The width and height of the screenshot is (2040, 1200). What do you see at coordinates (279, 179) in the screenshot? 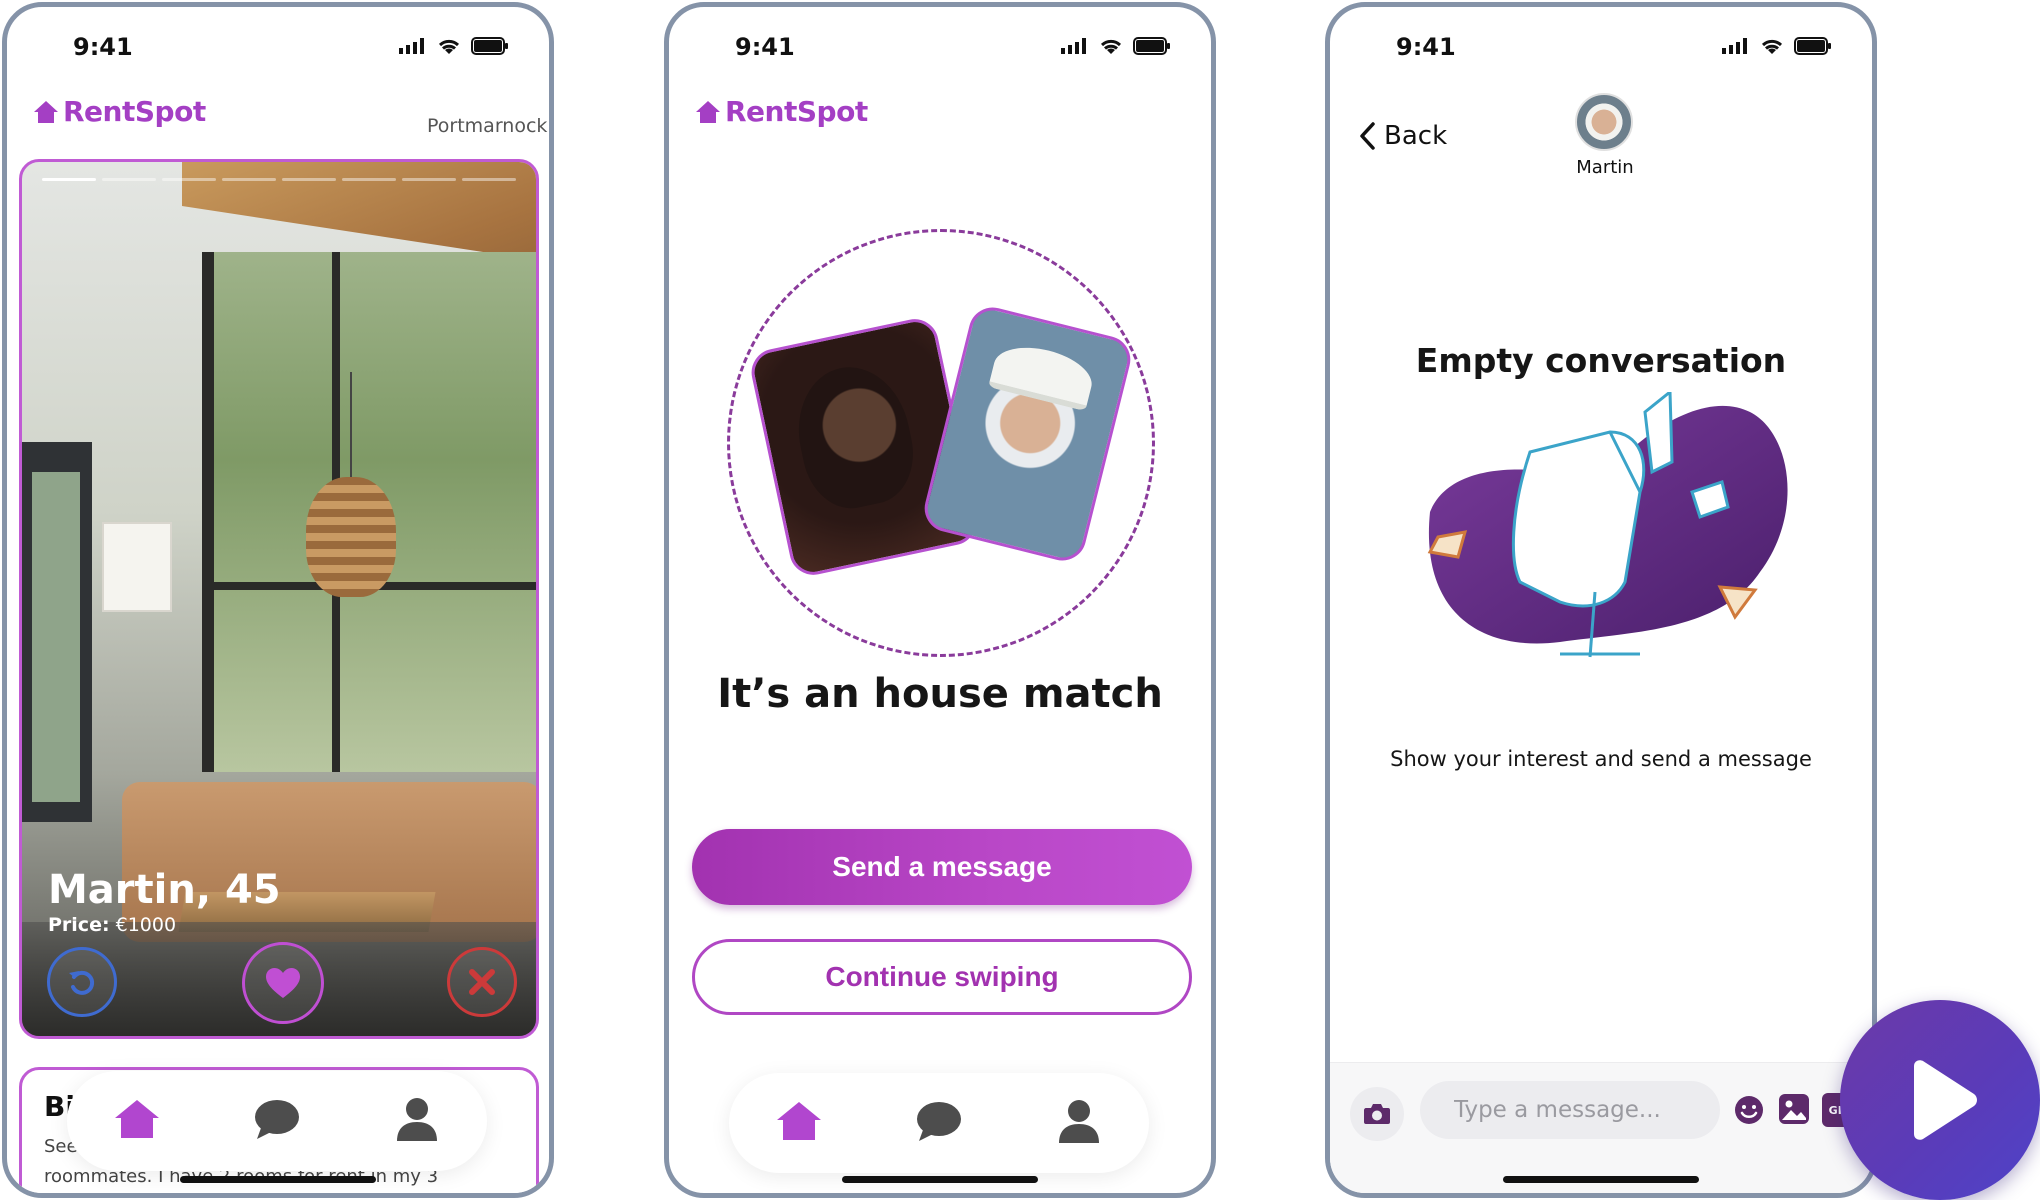
I see `photo-progress` at bounding box center [279, 179].